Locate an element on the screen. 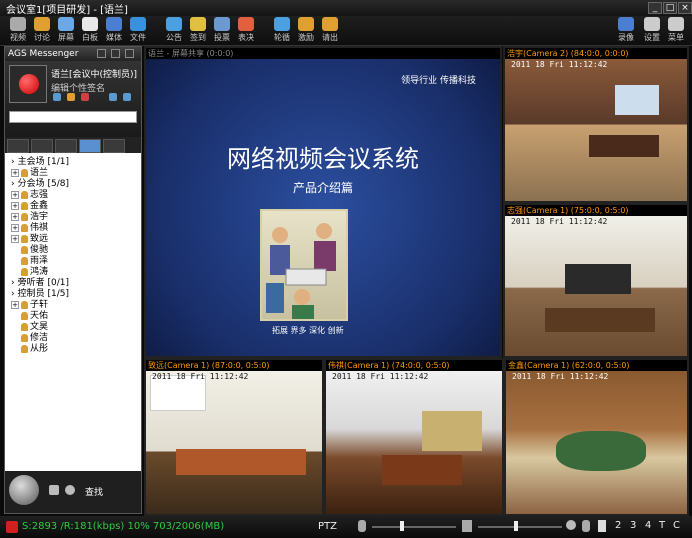 The width and height of the screenshot is (692, 538). tree-participant: 鸿涛 is located at coordinates (29, 272).